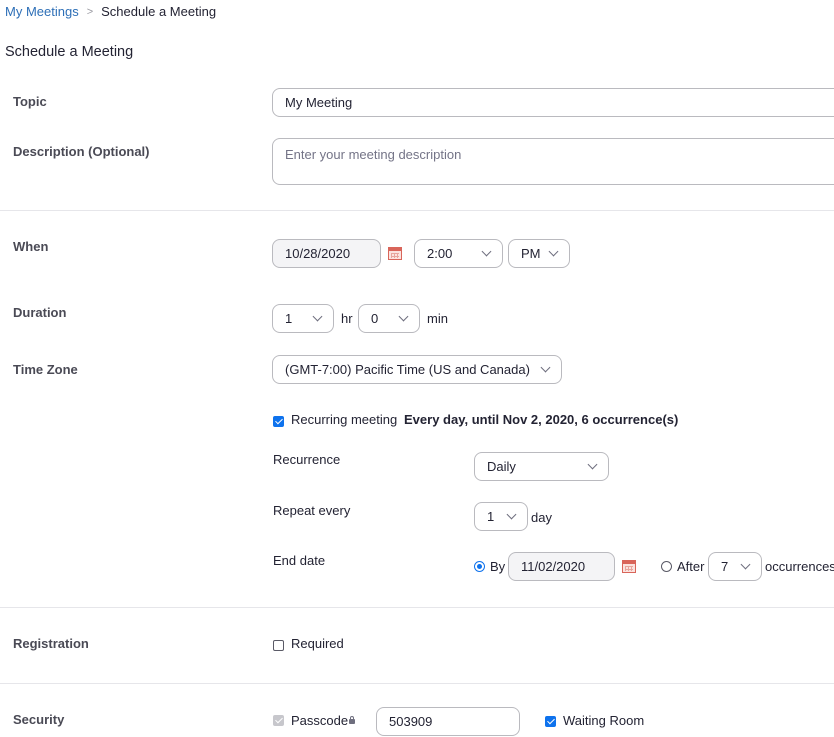 The height and width of the screenshot is (737, 834). What do you see at coordinates (491, 516) in the screenshot?
I see `repeat-every-value: 1` at bounding box center [491, 516].